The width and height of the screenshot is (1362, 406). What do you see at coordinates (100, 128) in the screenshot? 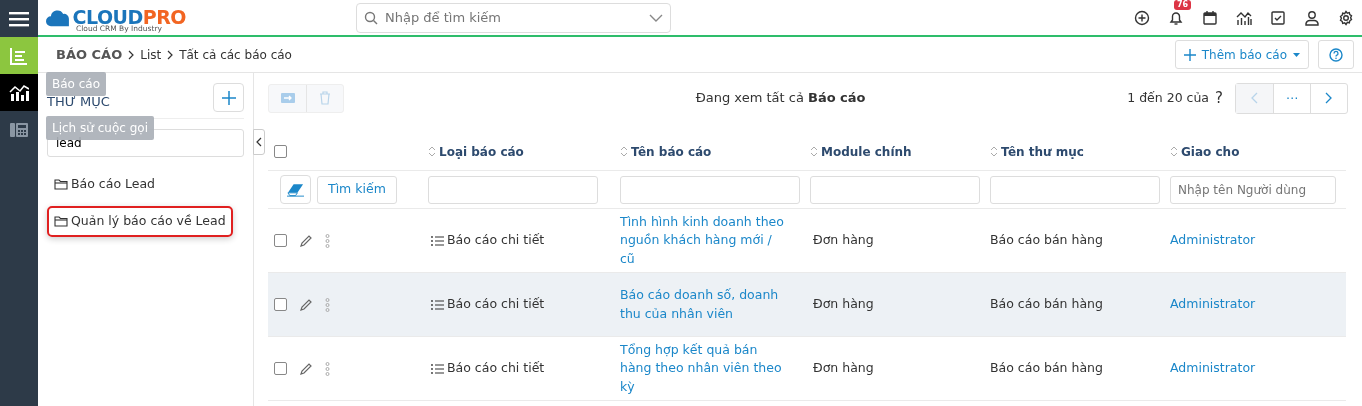
I see `tooltip: Lịch sử cuộc gọi` at bounding box center [100, 128].